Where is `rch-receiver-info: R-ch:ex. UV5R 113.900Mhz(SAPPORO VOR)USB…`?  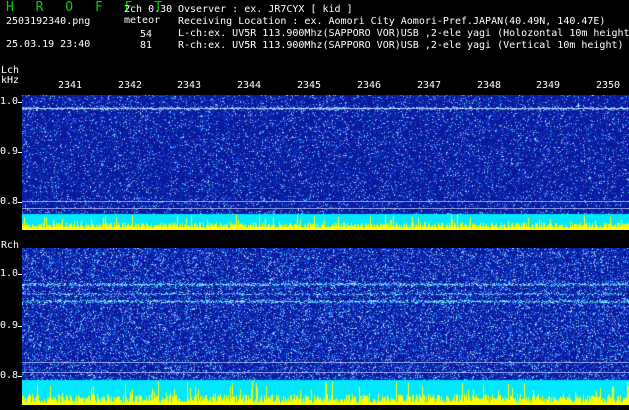
rch-receiver-info: R-ch:ex. UV5R 113.900Mhz(SAPPORO VOR)USB… is located at coordinates (401, 45).